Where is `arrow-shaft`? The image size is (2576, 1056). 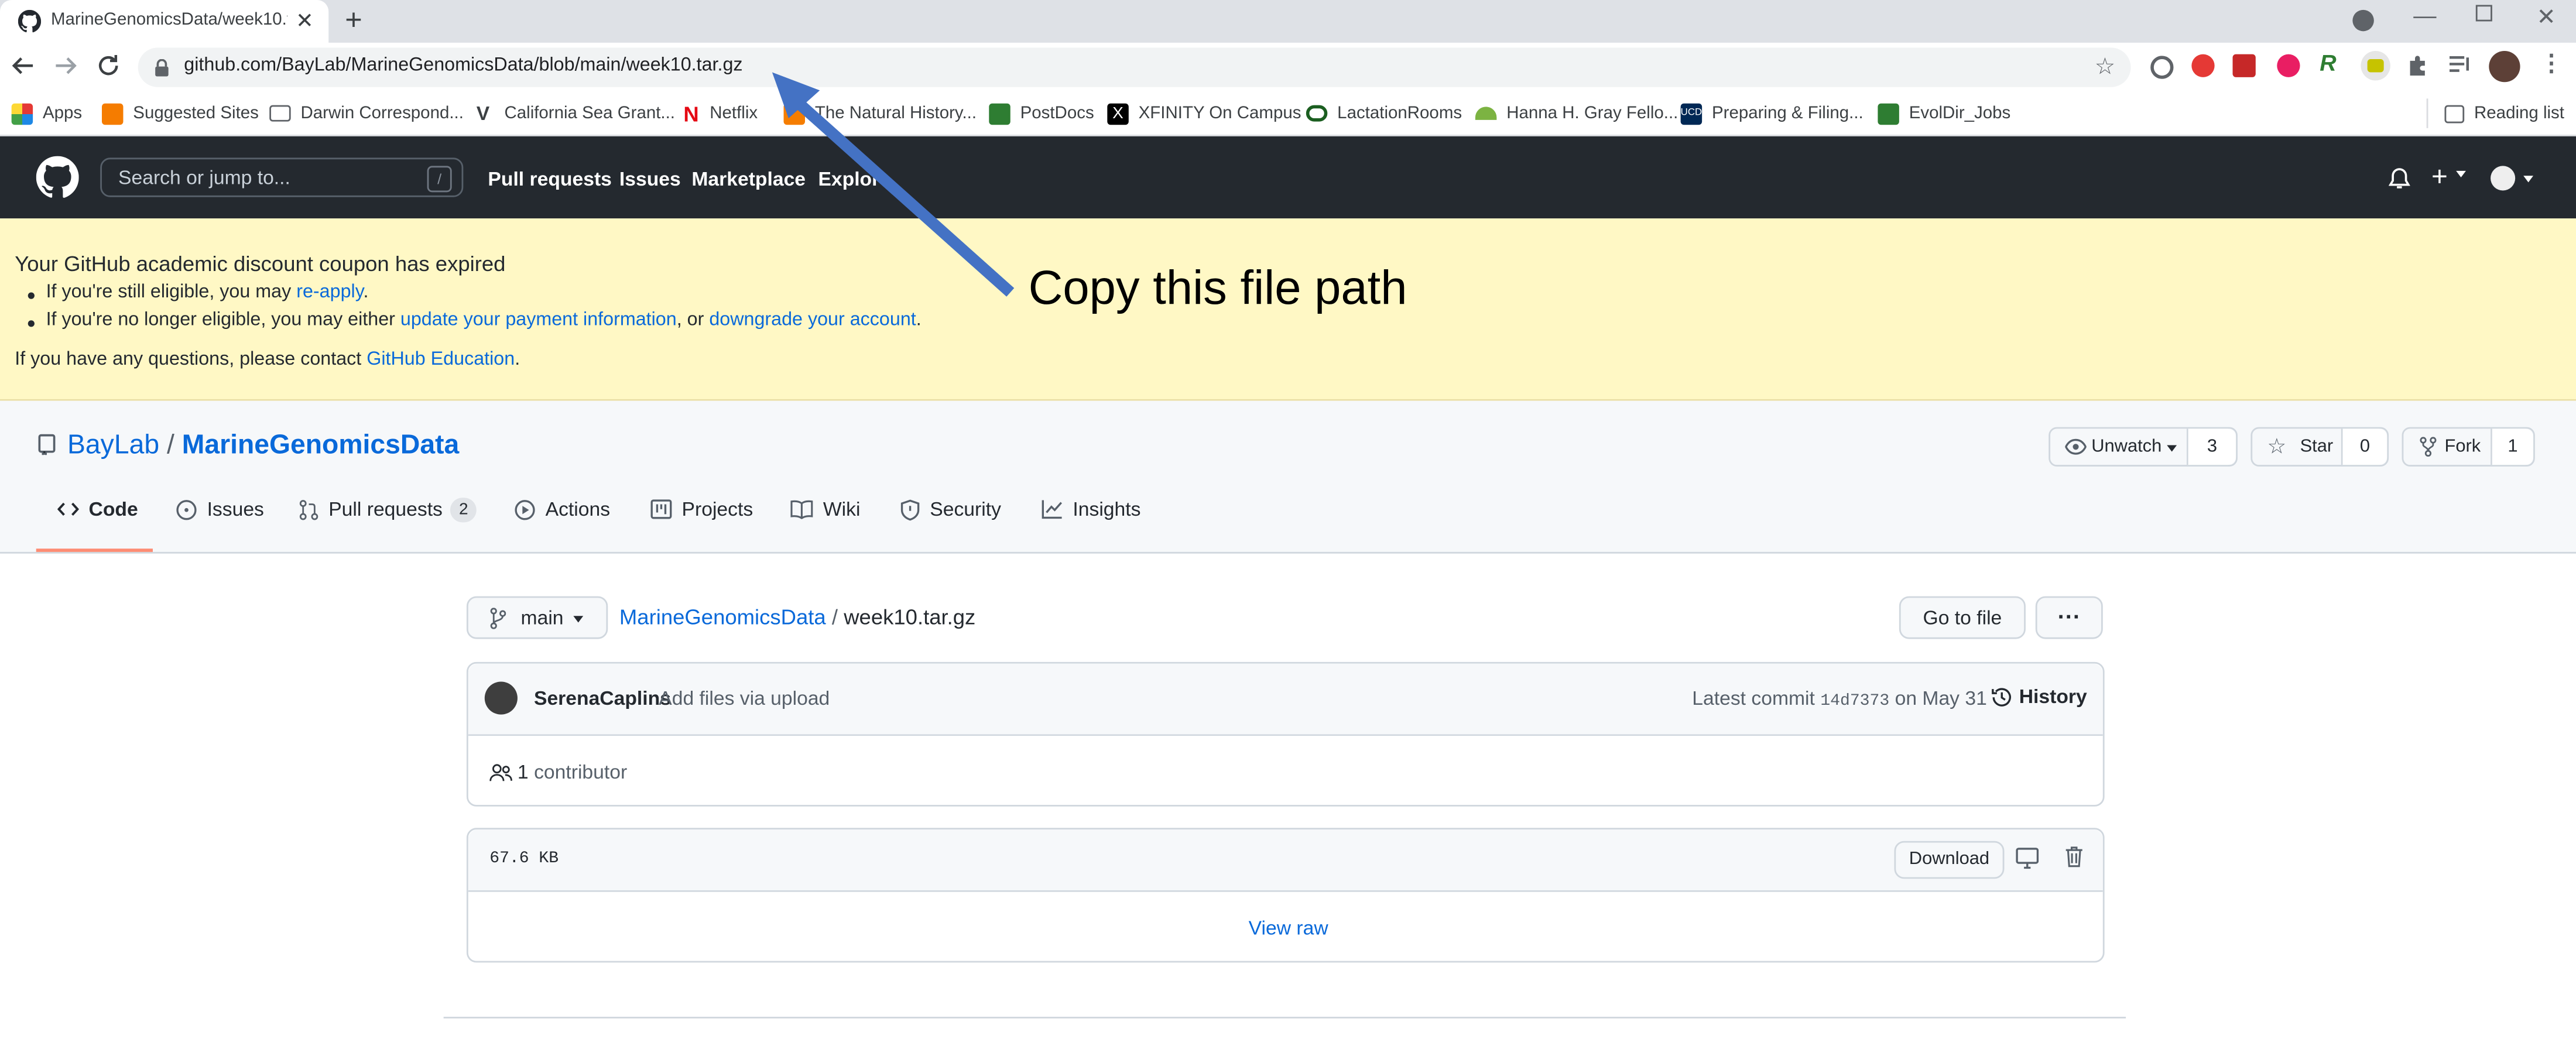
arrow-shaft is located at coordinates (902, 195).